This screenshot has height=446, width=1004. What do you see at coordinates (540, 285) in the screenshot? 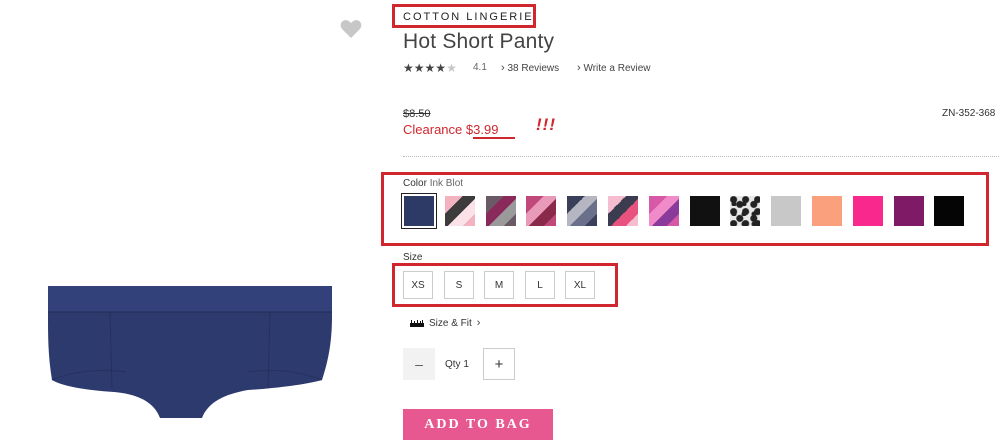
I see `size-option-l: L` at bounding box center [540, 285].